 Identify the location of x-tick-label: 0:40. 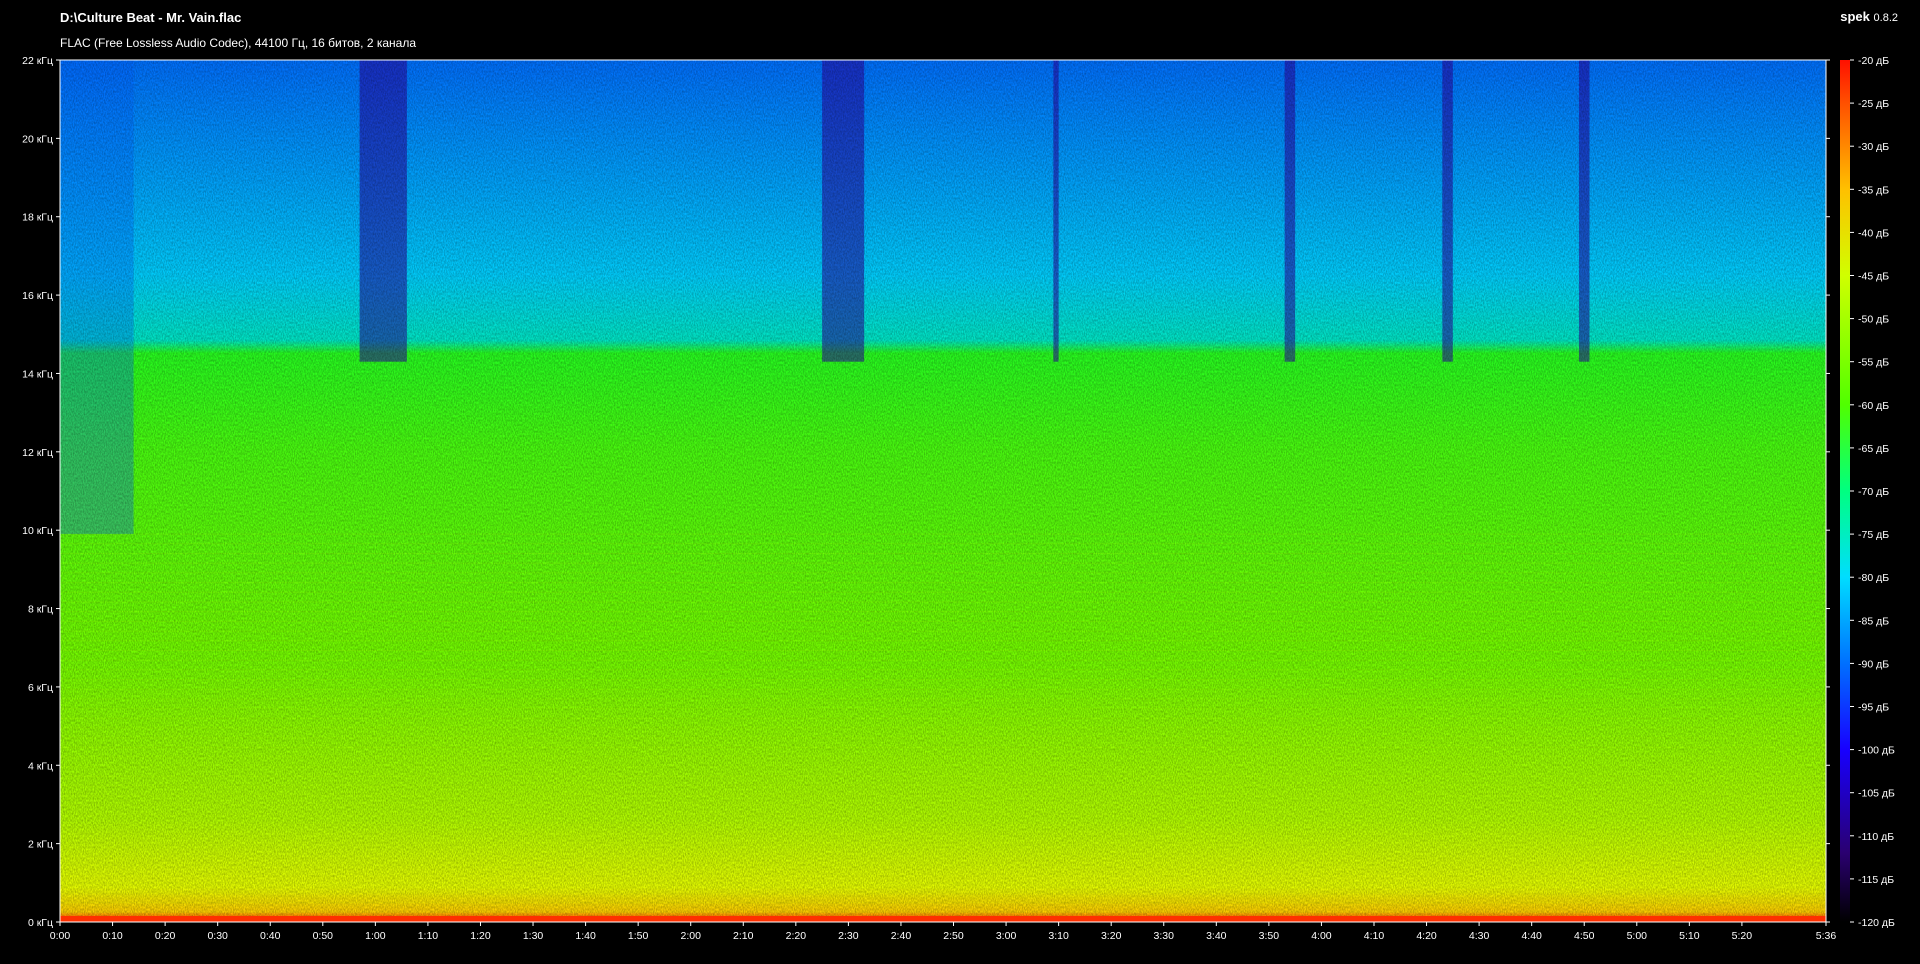
(270, 936).